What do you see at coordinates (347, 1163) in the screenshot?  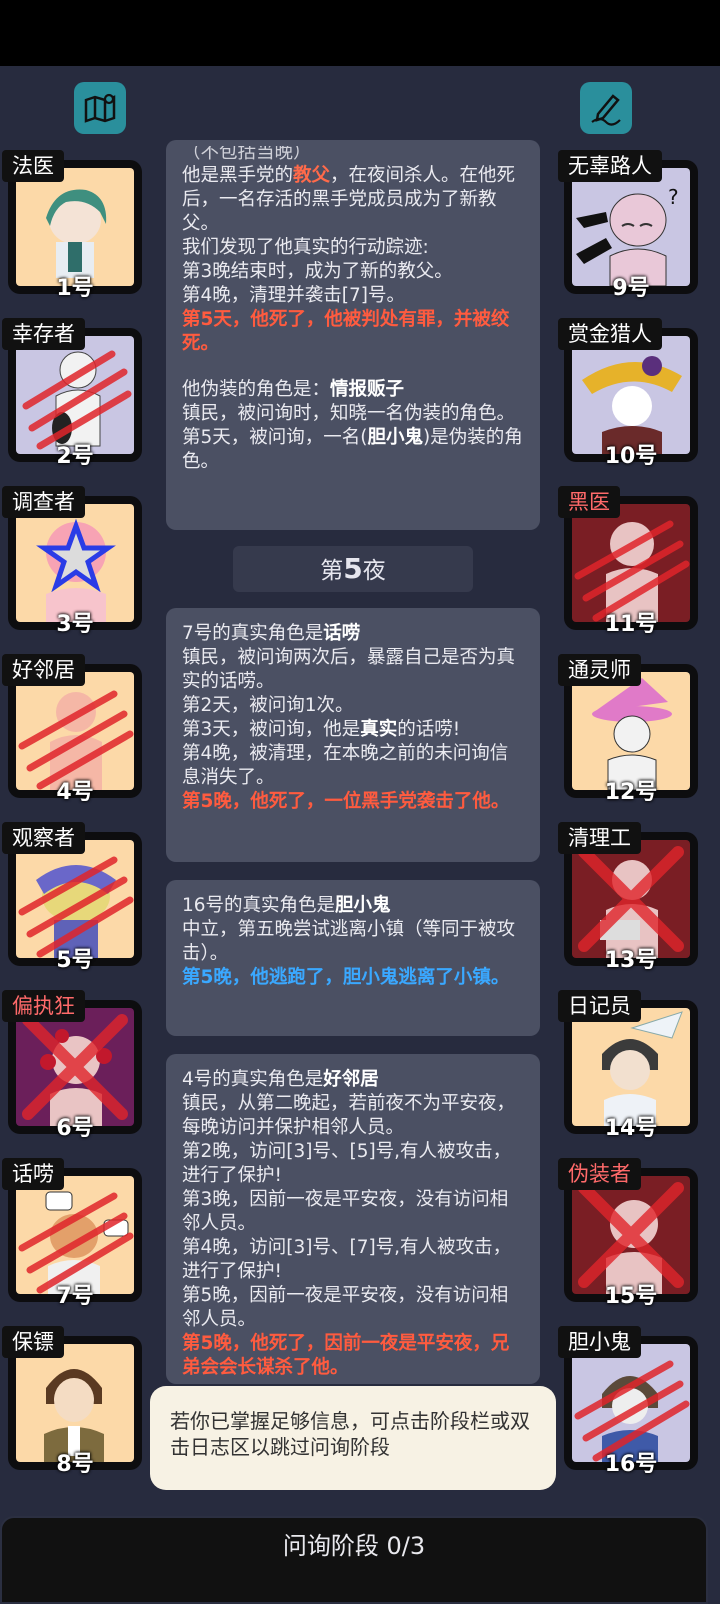 I see `log-line: 第2晚，访问[3]号、[5]号,有人被攻击，进行了保护!` at bounding box center [347, 1163].